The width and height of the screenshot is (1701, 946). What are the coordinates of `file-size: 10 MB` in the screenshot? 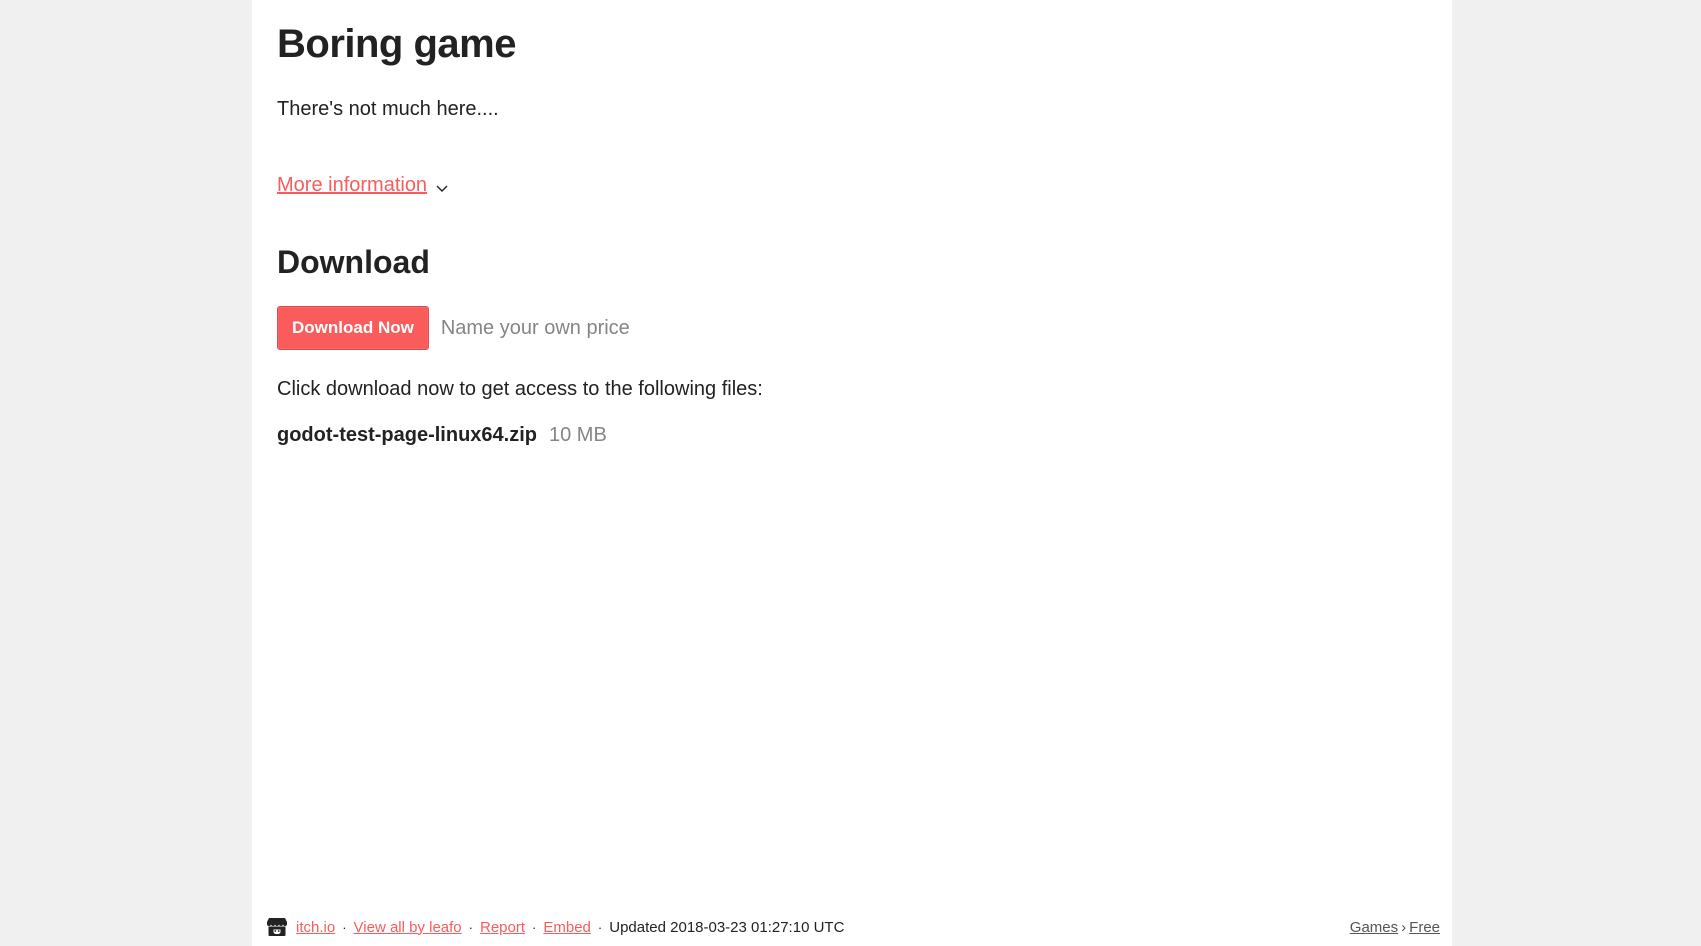 It's located at (578, 435).